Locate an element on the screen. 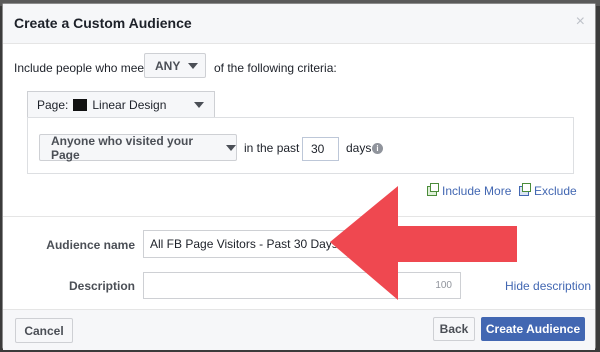  description-label: Description is located at coordinates (101, 286).